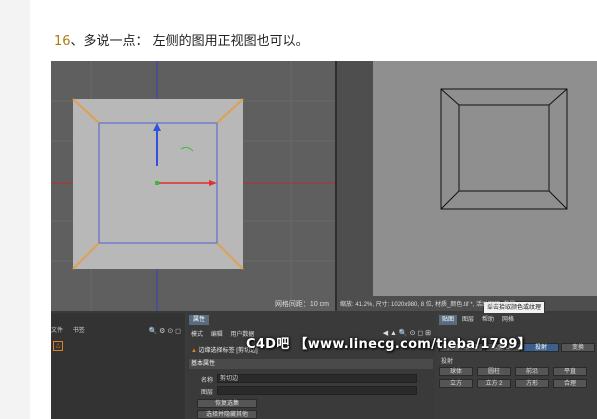  What do you see at coordinates (447, 362) in the screenshot?
I see `projection-section-label: 投射` at bounding box center [447, 362].